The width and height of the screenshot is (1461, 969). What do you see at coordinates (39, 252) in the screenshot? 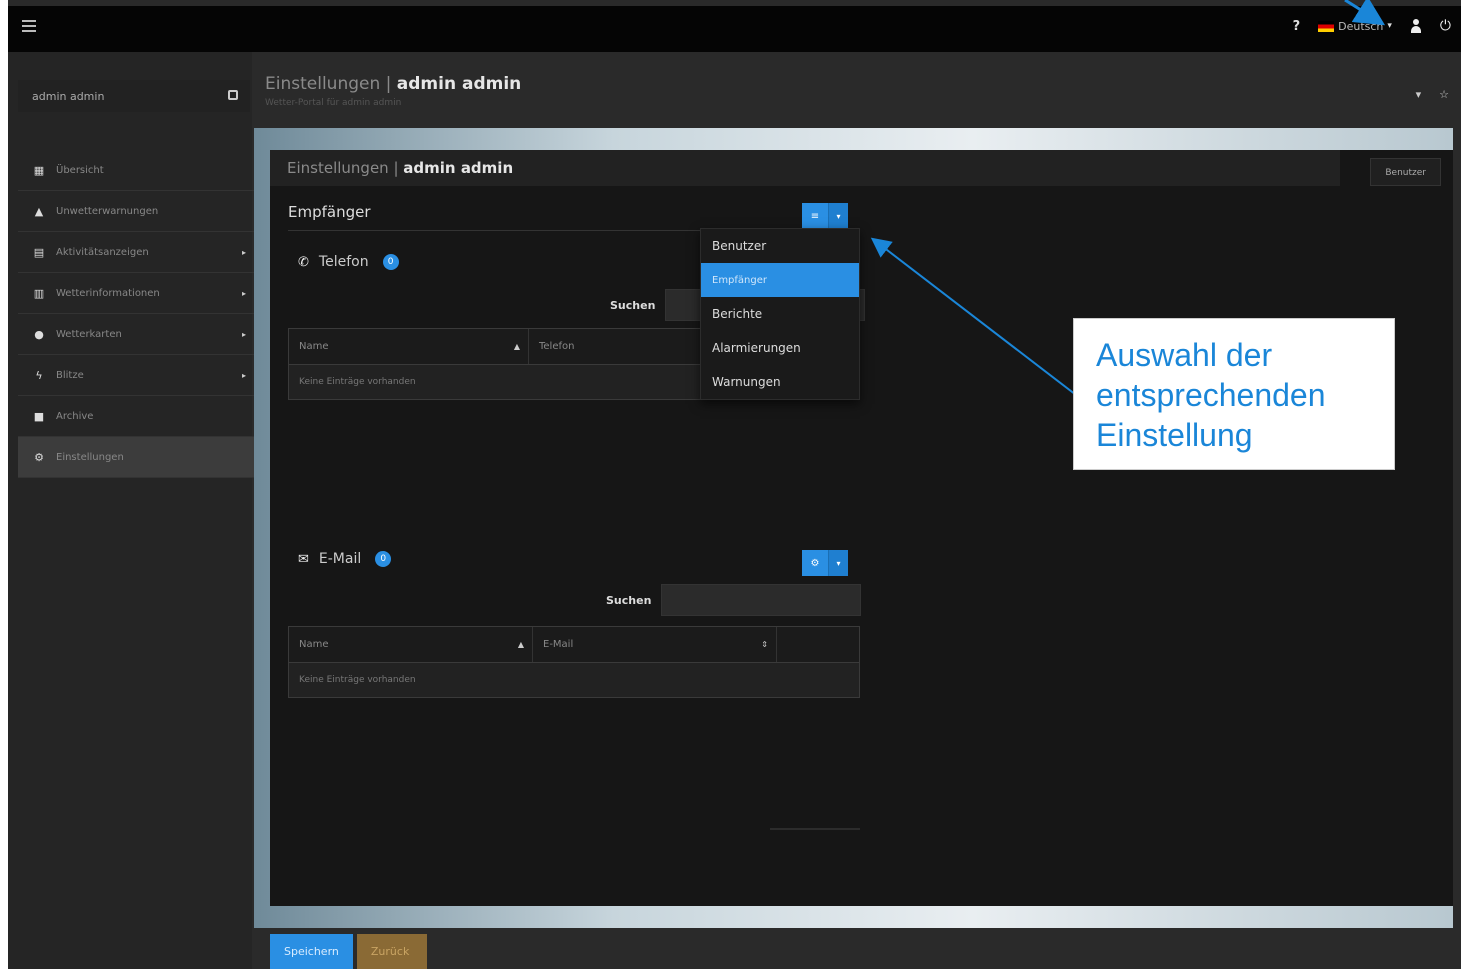
I see `table-icon: ▤` at bounding box center [39, 252].